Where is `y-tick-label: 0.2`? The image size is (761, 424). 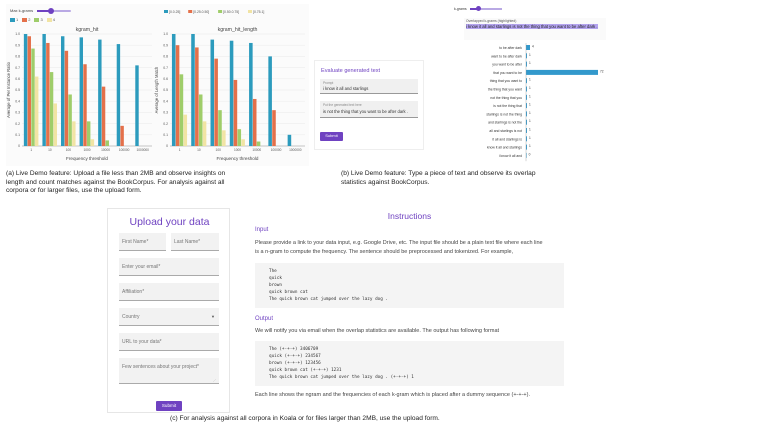
y-tick-label: 0.2 is located at coordinates (17, 124).